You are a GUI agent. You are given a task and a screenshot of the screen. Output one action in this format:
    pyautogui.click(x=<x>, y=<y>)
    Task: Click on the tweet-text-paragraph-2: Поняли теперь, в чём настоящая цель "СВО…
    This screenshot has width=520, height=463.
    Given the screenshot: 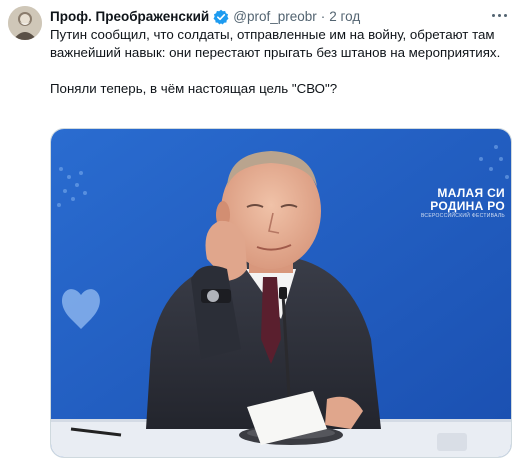 What is the action you would take?
    pyautogui.click(x=194, y=88)
    